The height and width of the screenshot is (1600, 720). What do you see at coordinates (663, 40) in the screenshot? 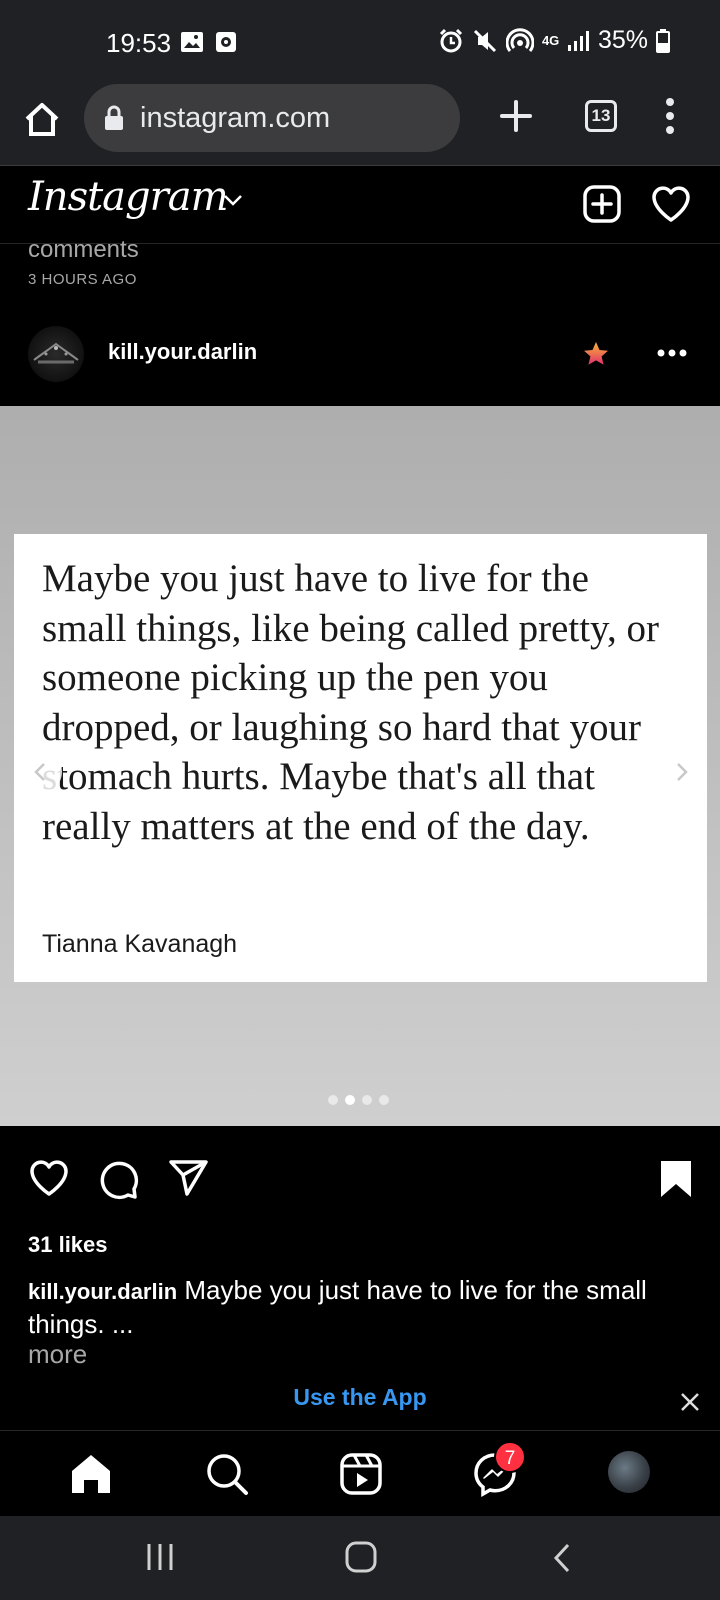
I see `battery-icon` at bounding box center [663, 40].